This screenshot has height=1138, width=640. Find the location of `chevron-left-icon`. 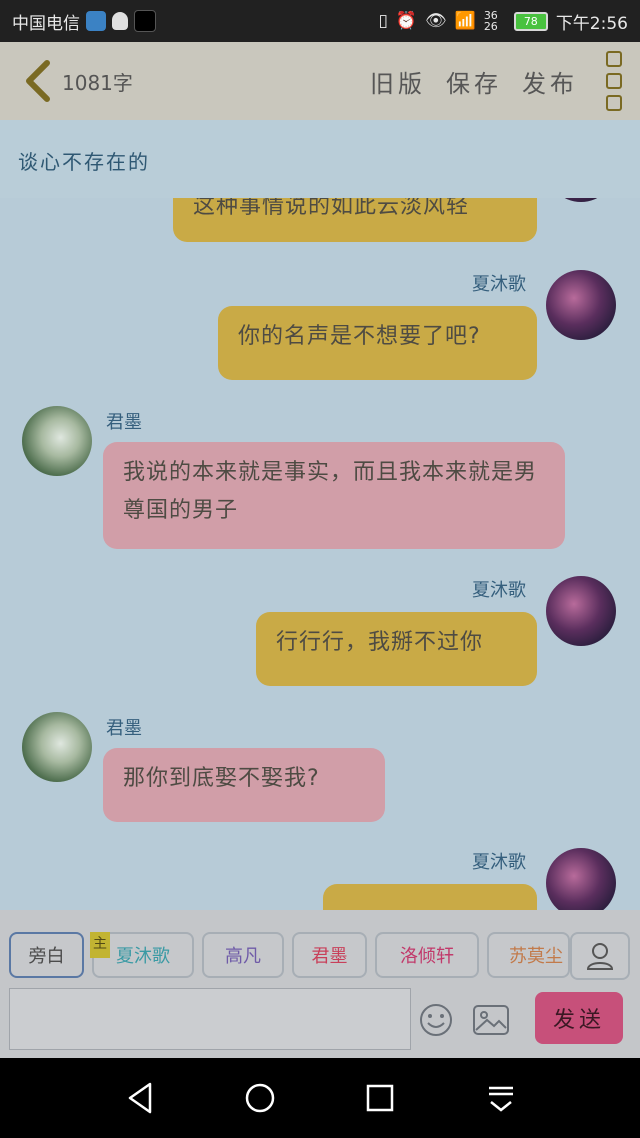

chevron-left-icon is located at coordinates (38, 81).